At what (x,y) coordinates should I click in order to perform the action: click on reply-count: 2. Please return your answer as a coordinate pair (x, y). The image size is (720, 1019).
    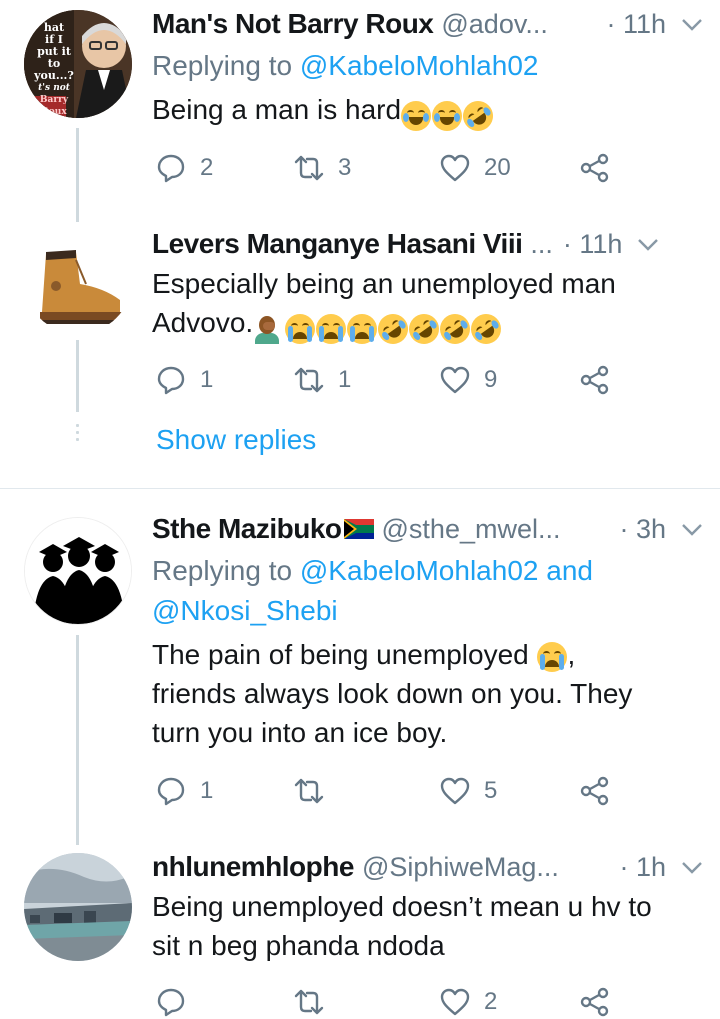
    Looking at the image, I should click on (207, 167).